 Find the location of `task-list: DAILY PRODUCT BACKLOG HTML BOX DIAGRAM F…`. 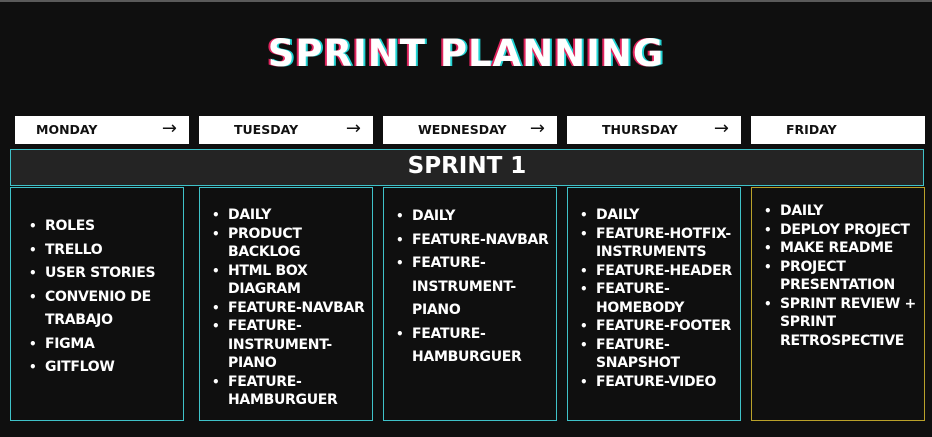

task-list: DAILY PRODUCT BACKLOG HTML BOX DIAGRAM F… is located at coordinates (291, 308).